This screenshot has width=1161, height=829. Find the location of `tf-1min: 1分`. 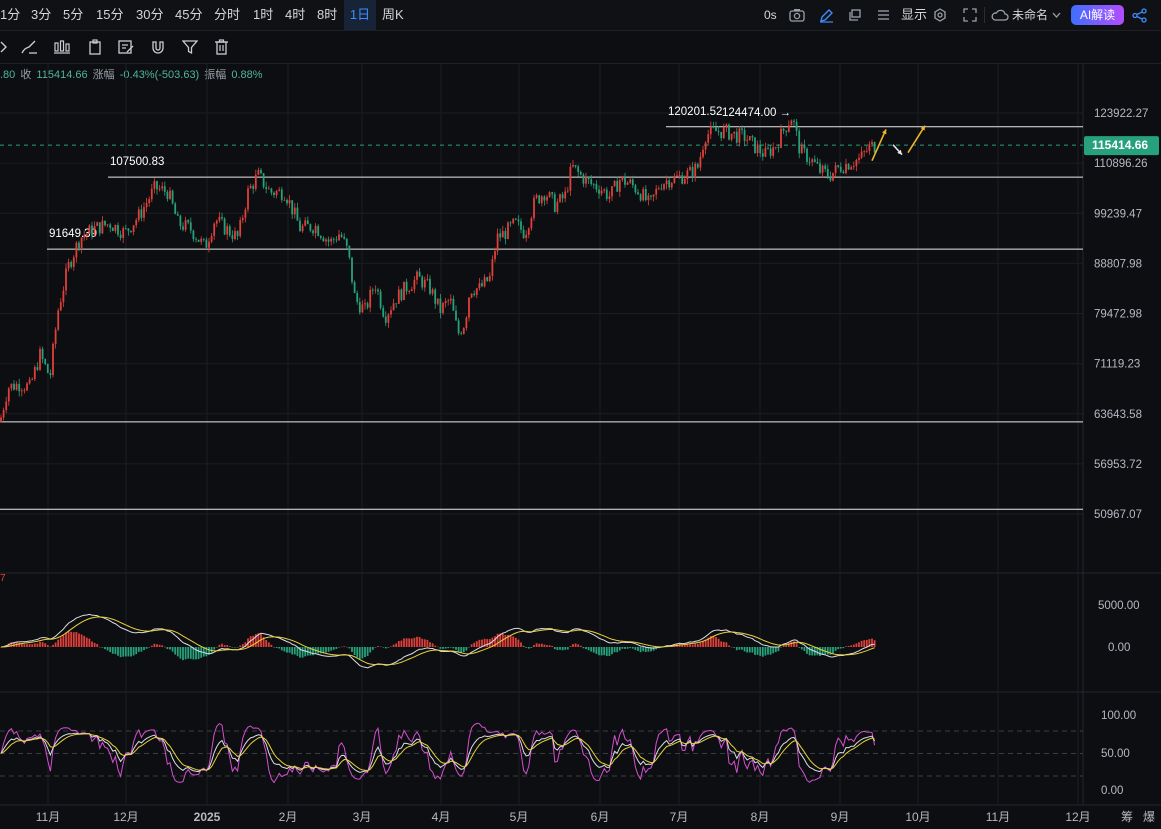

tf-1min: 1分 is located at coordinates (10, 15).